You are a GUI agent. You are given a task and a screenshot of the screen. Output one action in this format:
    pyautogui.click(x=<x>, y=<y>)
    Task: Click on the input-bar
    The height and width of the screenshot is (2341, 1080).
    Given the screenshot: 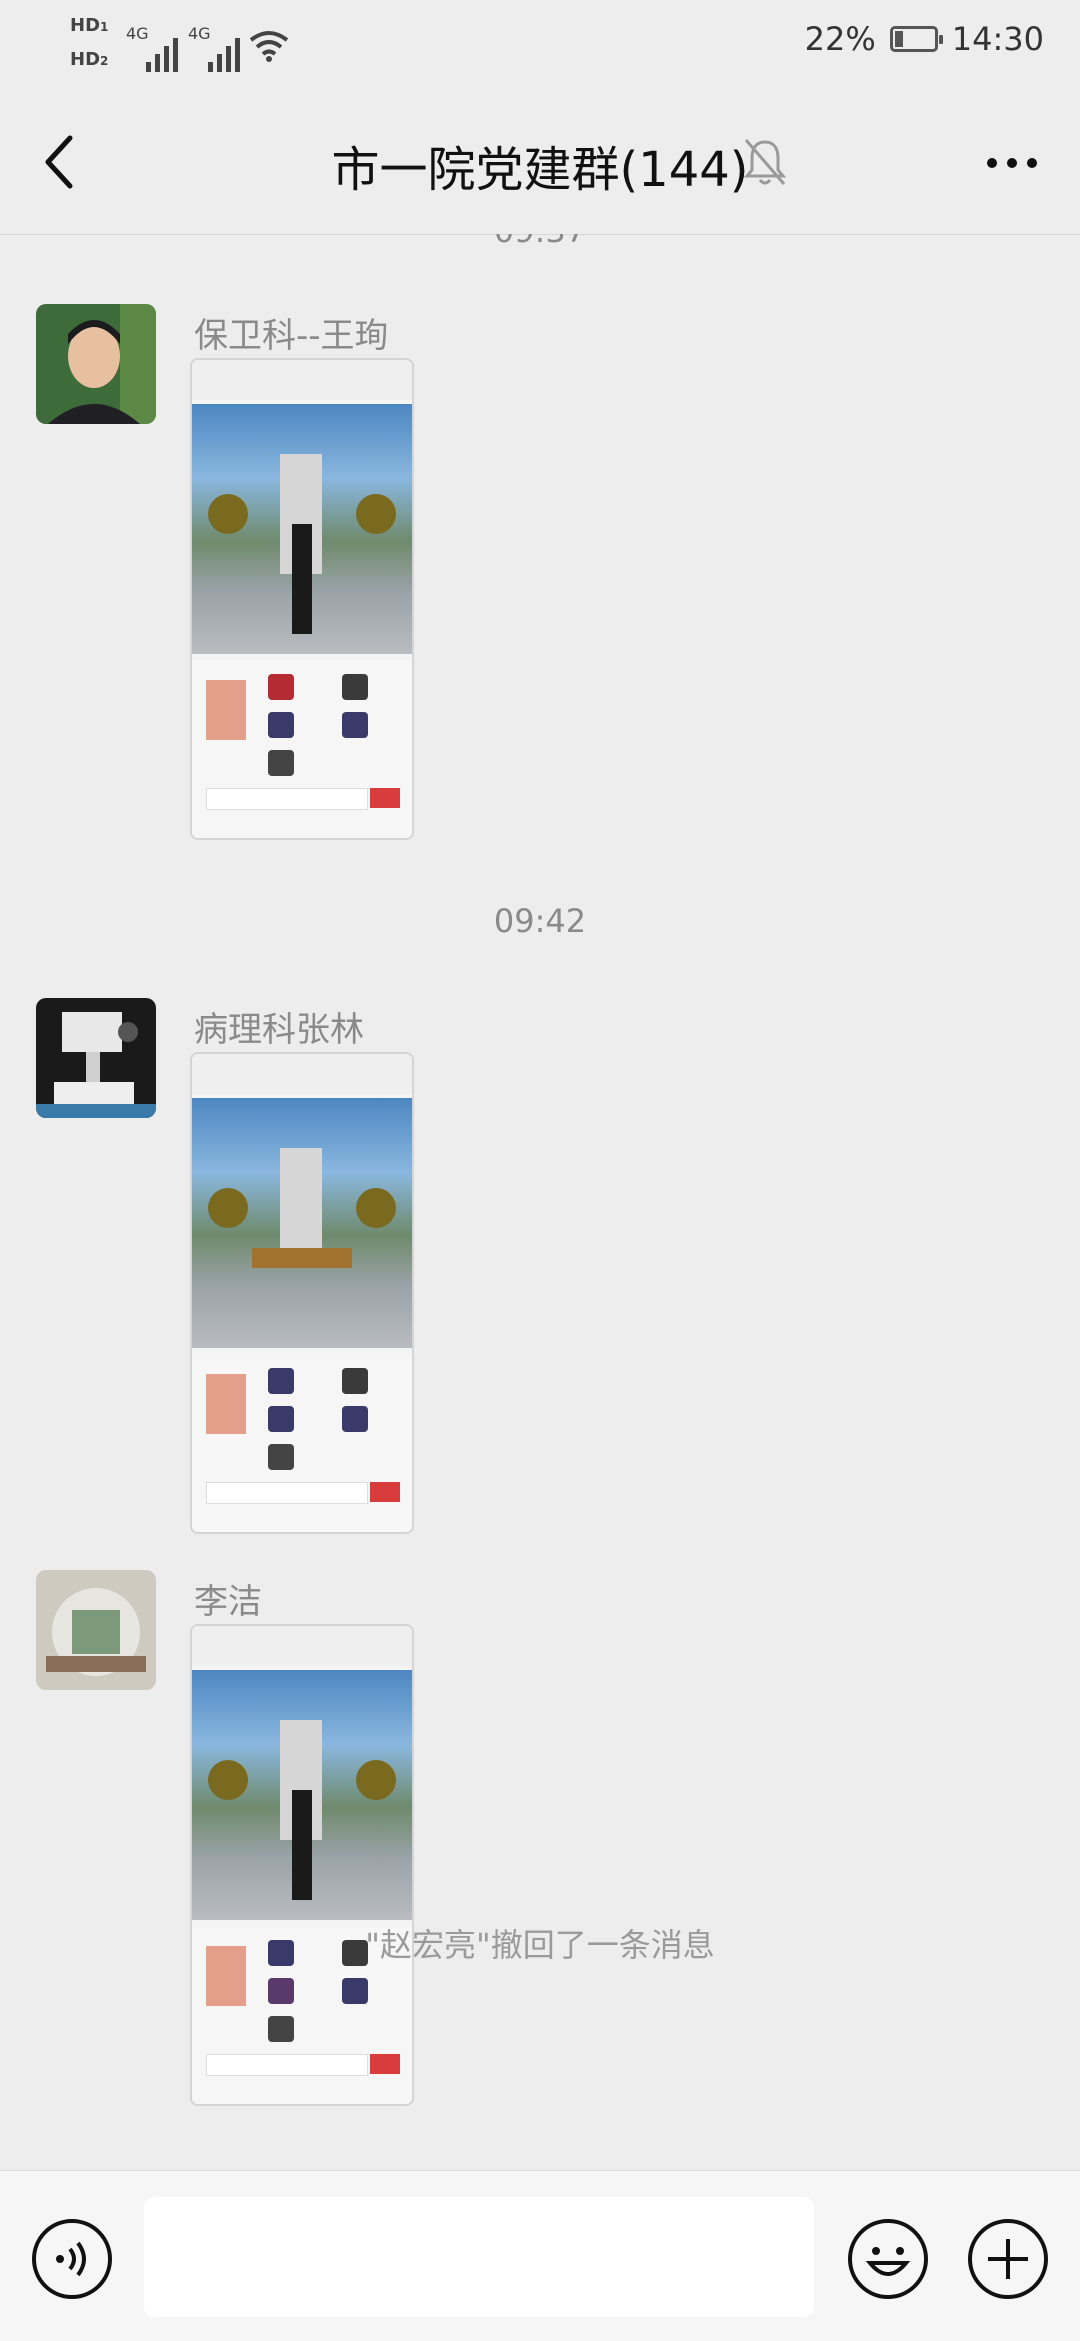 What is the action you would take?
    pyautogui.click(x=540, y=2255)
    